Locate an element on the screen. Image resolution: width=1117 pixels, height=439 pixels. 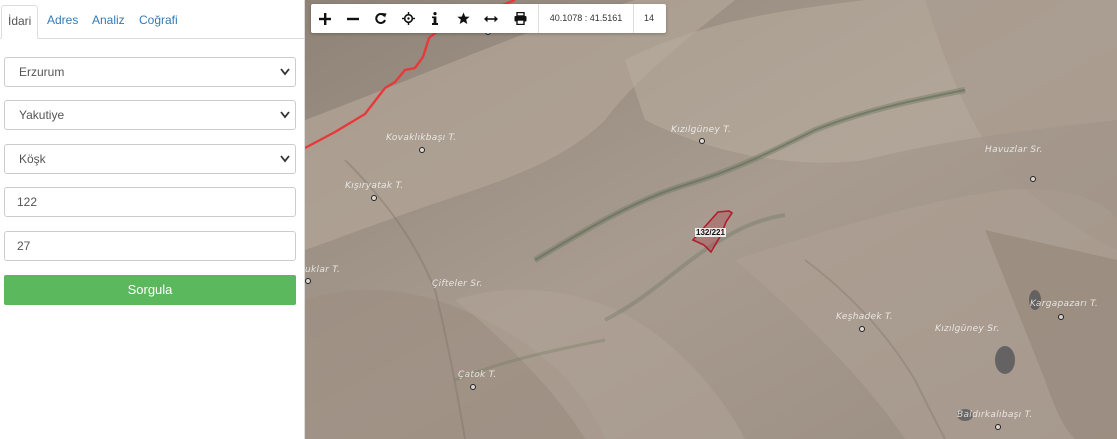
block-input: 122 is located at coordinates (150, 202).